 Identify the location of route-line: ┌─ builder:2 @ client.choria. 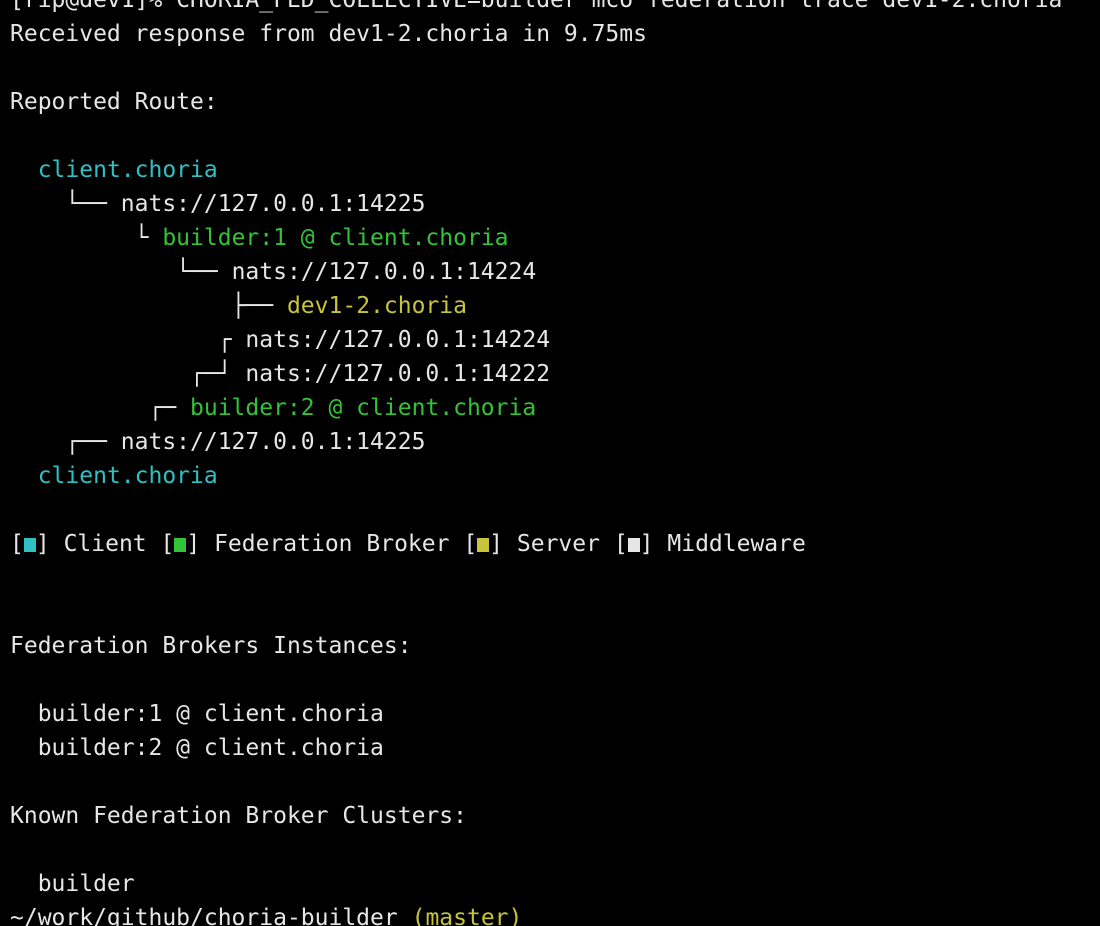
(273, 408).